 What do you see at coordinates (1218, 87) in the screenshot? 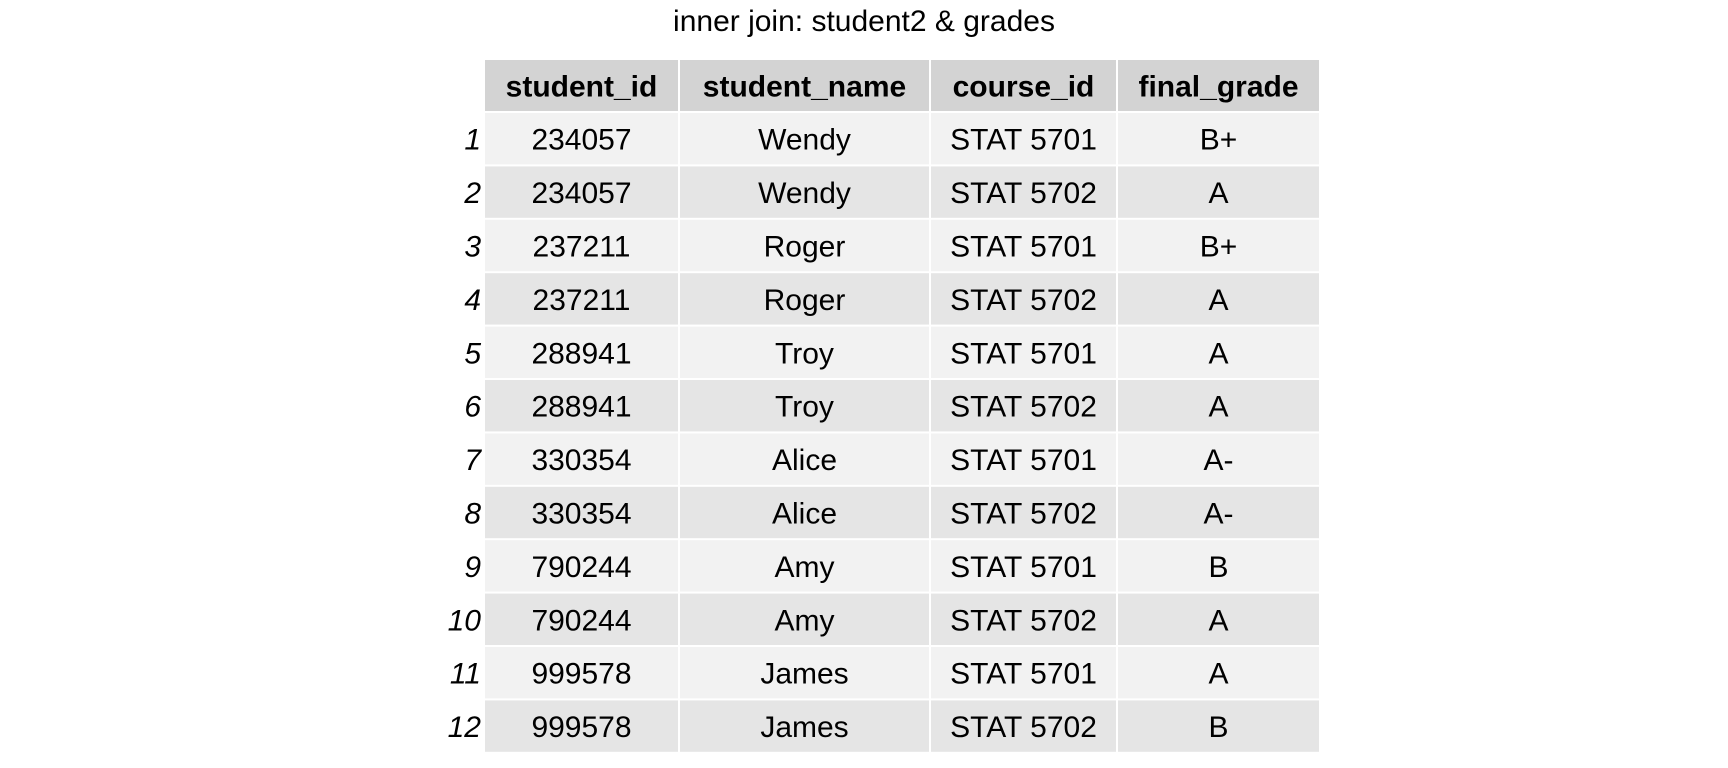
I see `column-header-final-grade: final_grade` at bounding box center [1218, 87].